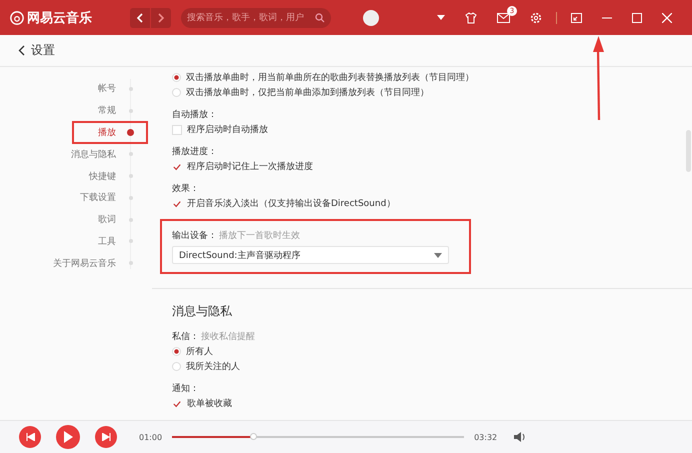 This screenshot has height=453, width=692. Describe the element at coordinates (213, 366) in the screenshot. I see `option-label: 我所关注的人` at that location.